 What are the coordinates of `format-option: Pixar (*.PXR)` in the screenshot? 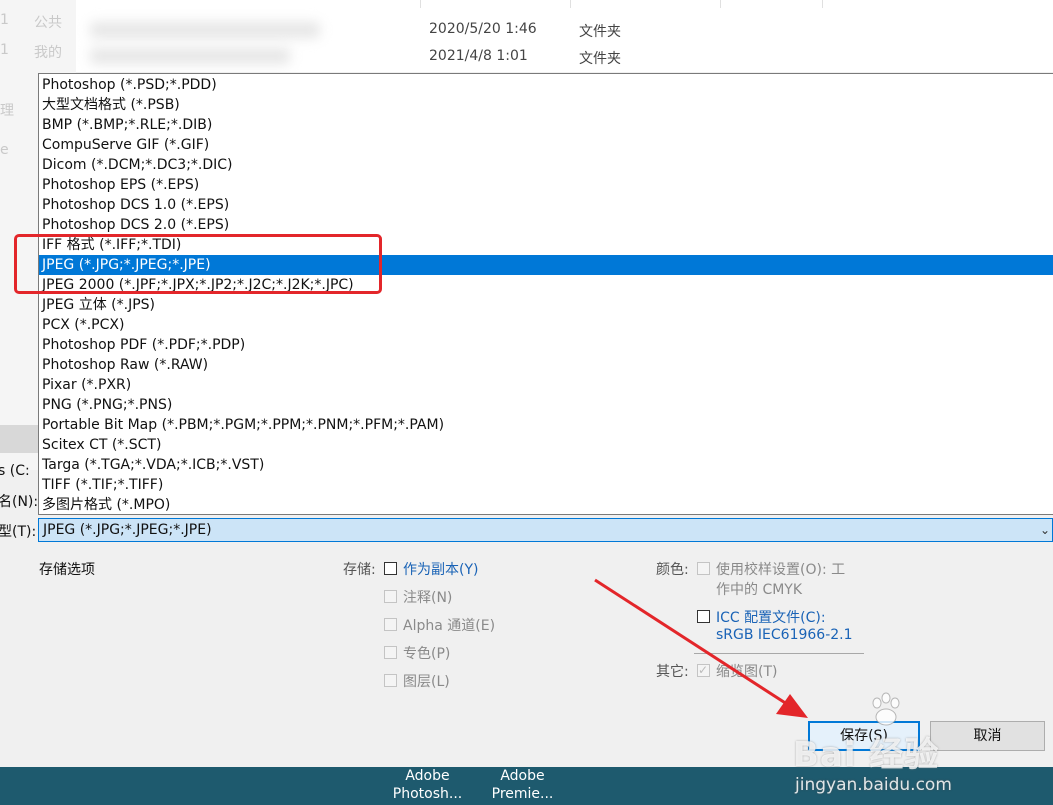 It's located at (546, 385).